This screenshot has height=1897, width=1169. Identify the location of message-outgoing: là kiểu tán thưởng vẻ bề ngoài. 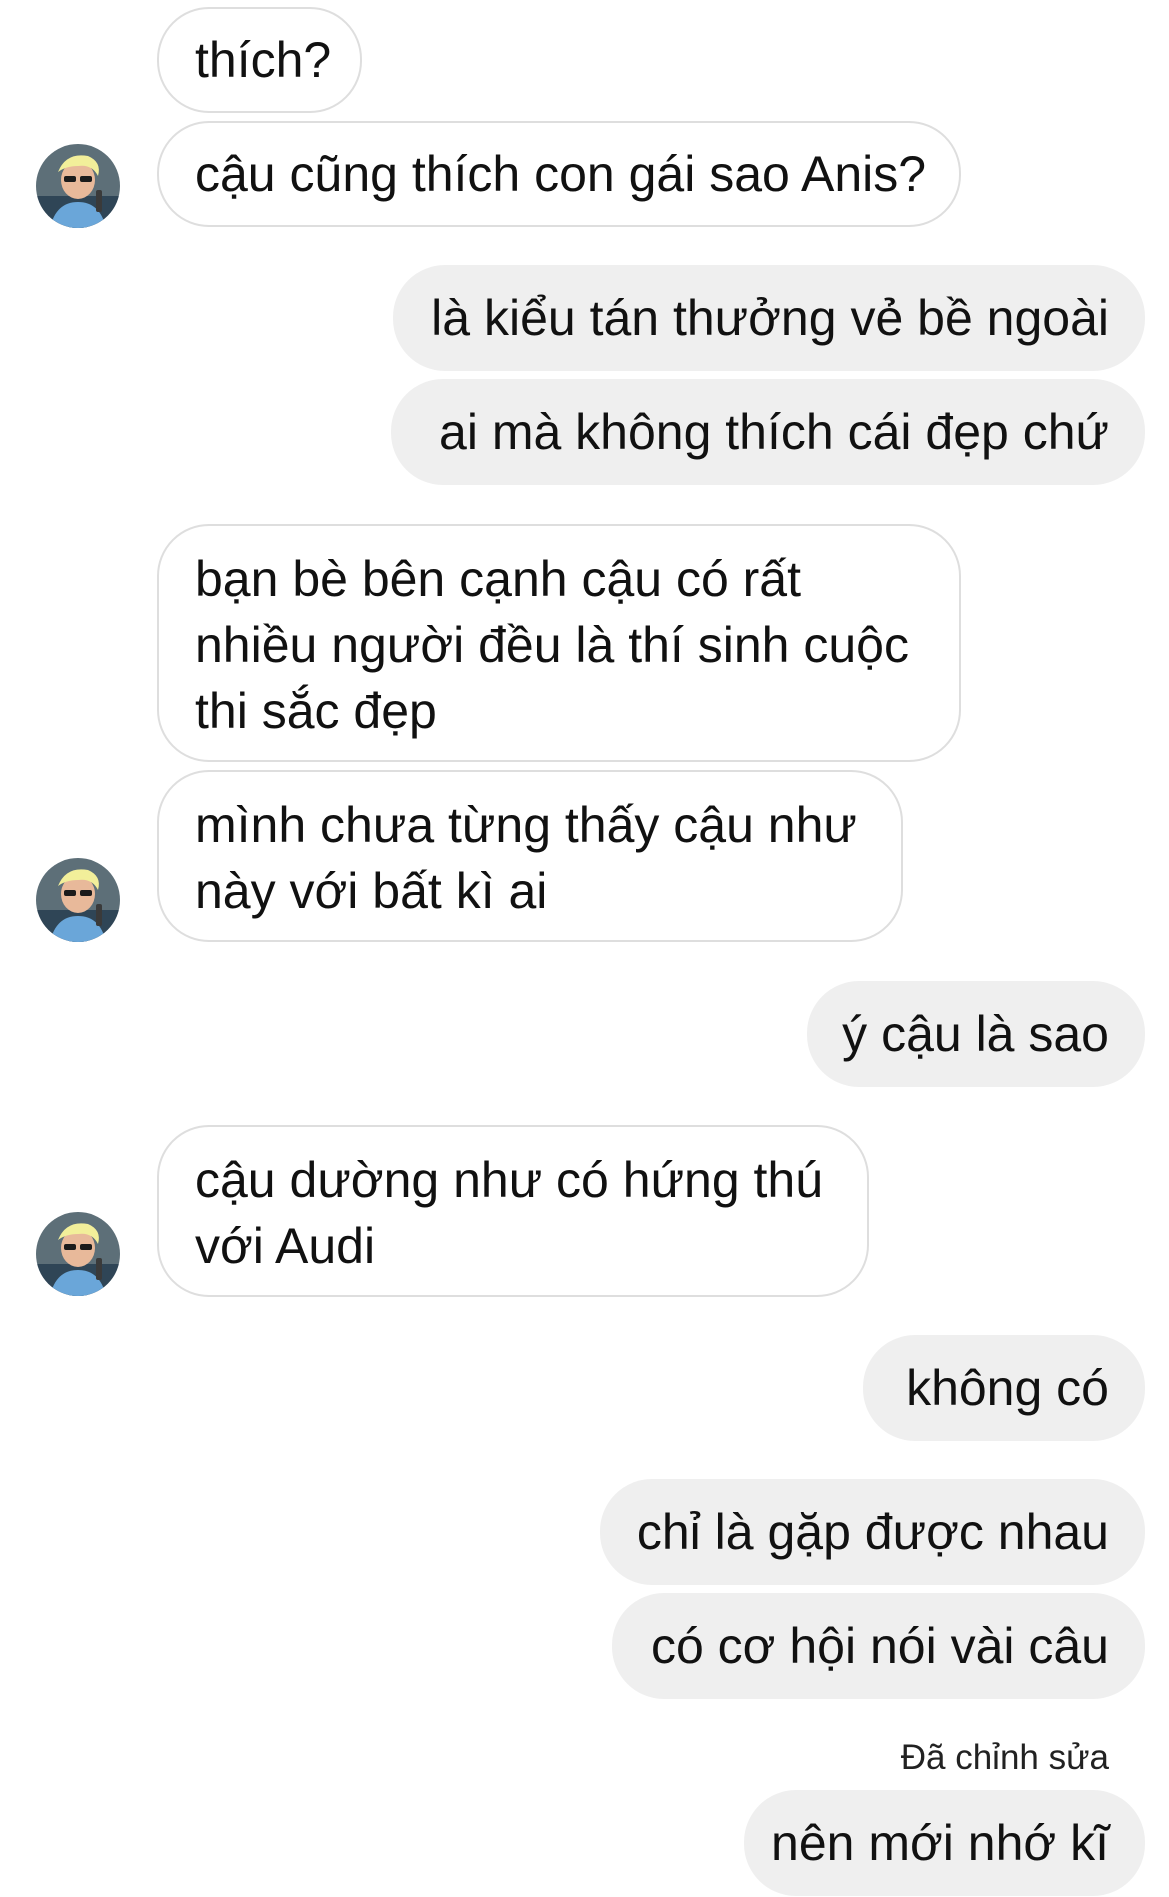
(769, 318).